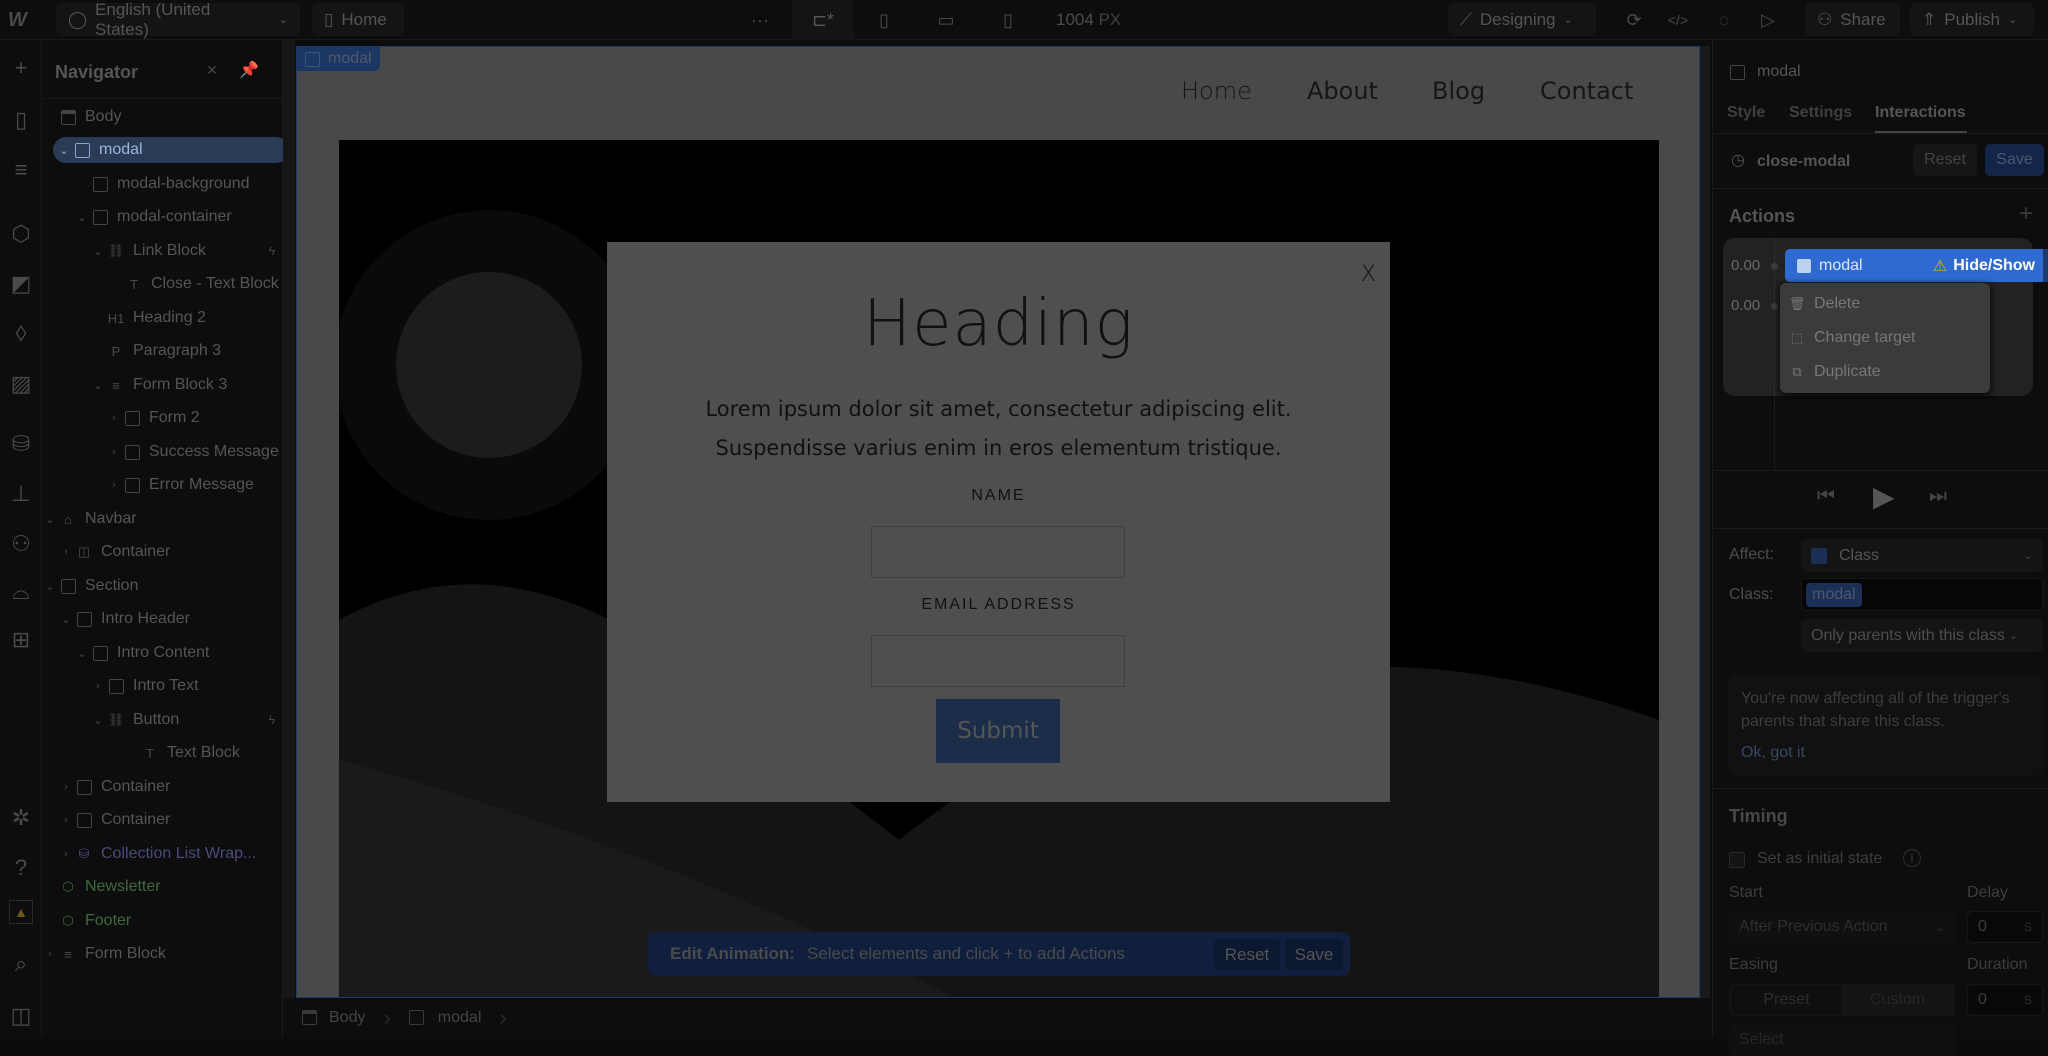  Describe the element at coordinates (1786, 1000) in the screenshot. I see `easing-preset-option: Preset` at that location.